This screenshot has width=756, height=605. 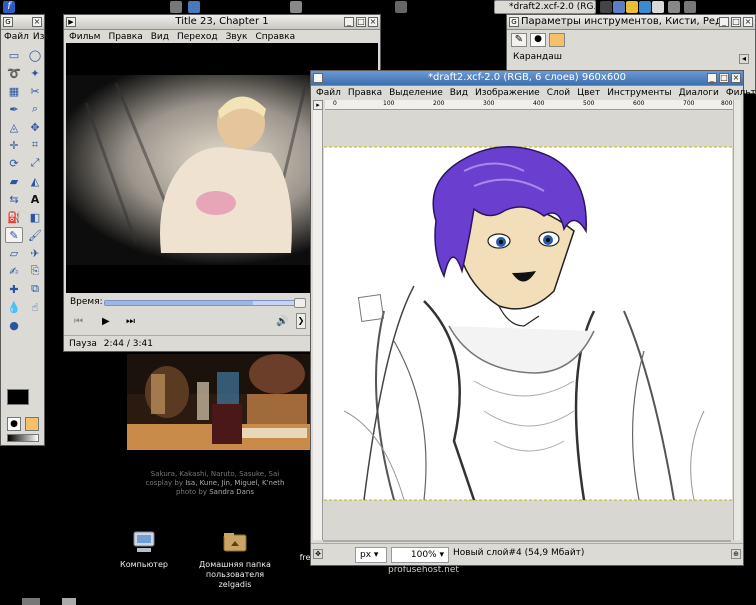 What do you see at coordinates (527, 541) in the screenshot?
I see `horizontal-scrollbar` at bounding box center [527, 541].